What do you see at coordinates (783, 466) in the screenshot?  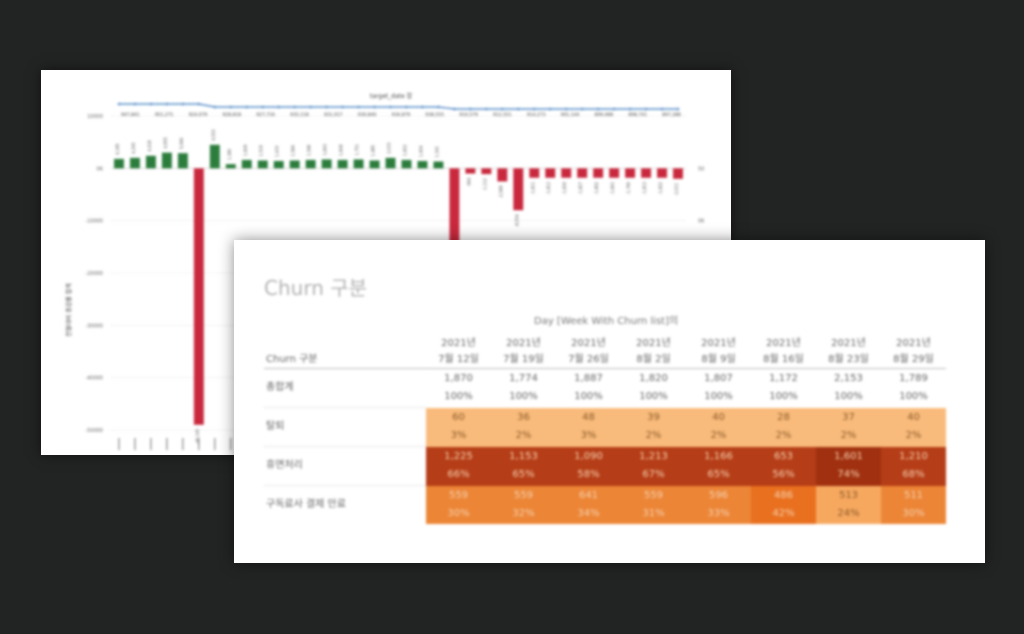 I see `table-cell: 653 56%` at bounding box center [783, 466].